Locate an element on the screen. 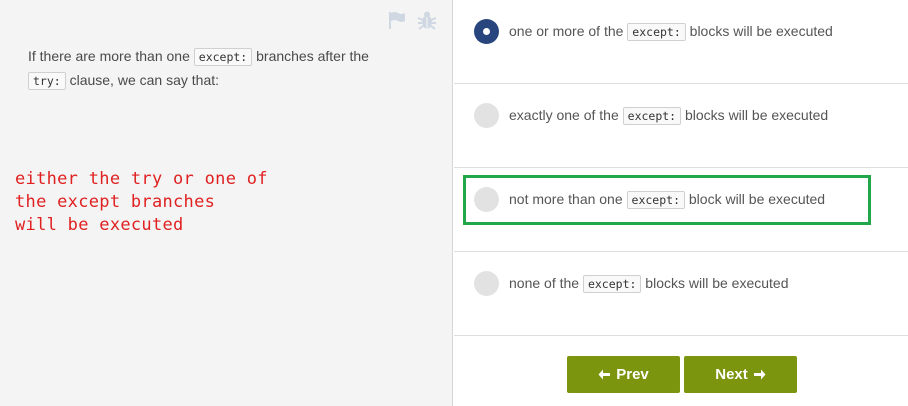 The width and height of the screenshot is (908, 406). option-text: one or more of the is located at coordinates (568, 31).